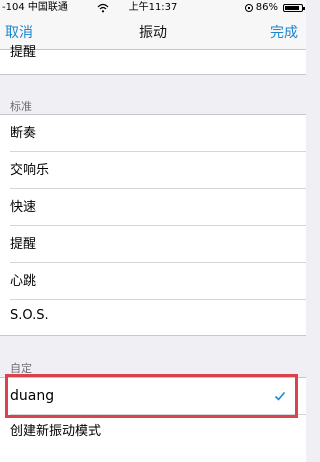 The height and width of the screenshot is (462, 320). Describe the element at coordinates (29, 315) in the screenshot. I see `list-item-label: S.O.S.` at that location.